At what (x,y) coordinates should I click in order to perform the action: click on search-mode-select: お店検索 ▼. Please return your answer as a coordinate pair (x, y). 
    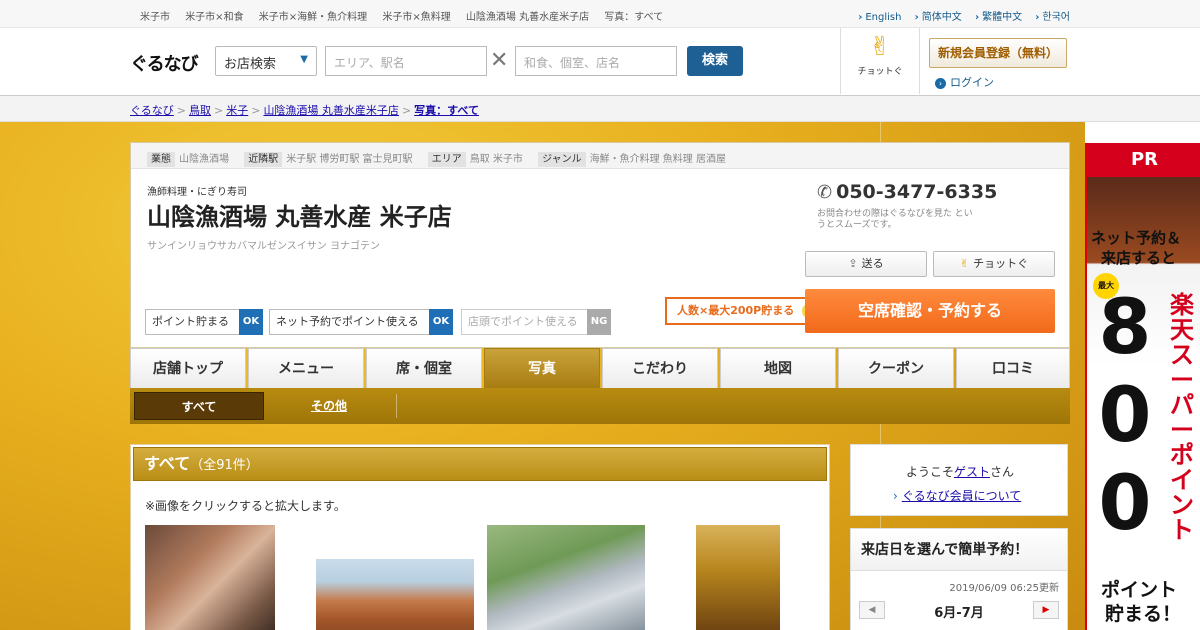
    Looking at the image, I should click on (266, 61).